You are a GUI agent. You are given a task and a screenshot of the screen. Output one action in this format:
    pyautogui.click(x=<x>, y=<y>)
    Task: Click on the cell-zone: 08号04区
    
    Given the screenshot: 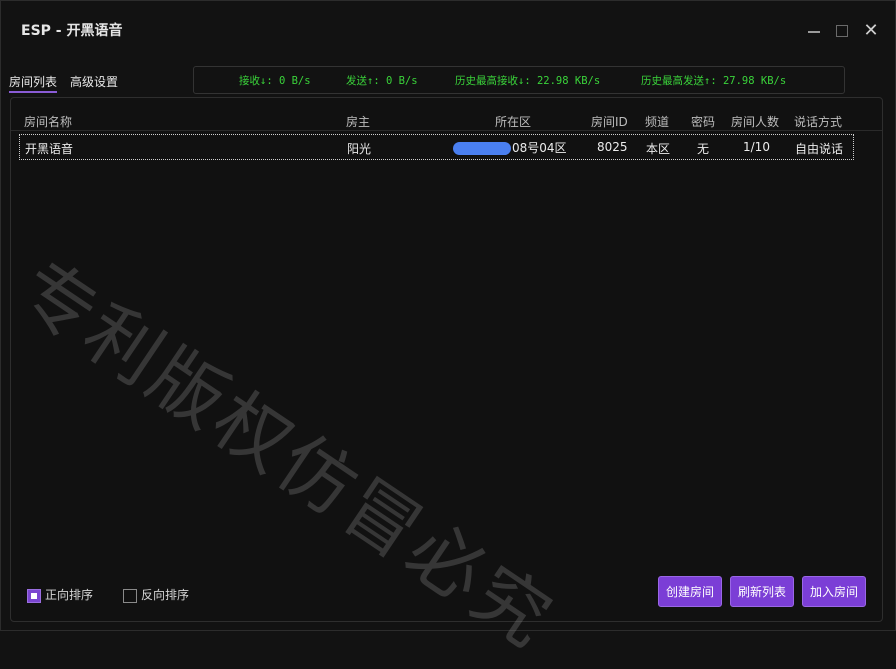 What is the action you would take?
    pyautogui.click(x=510, y=147)
    